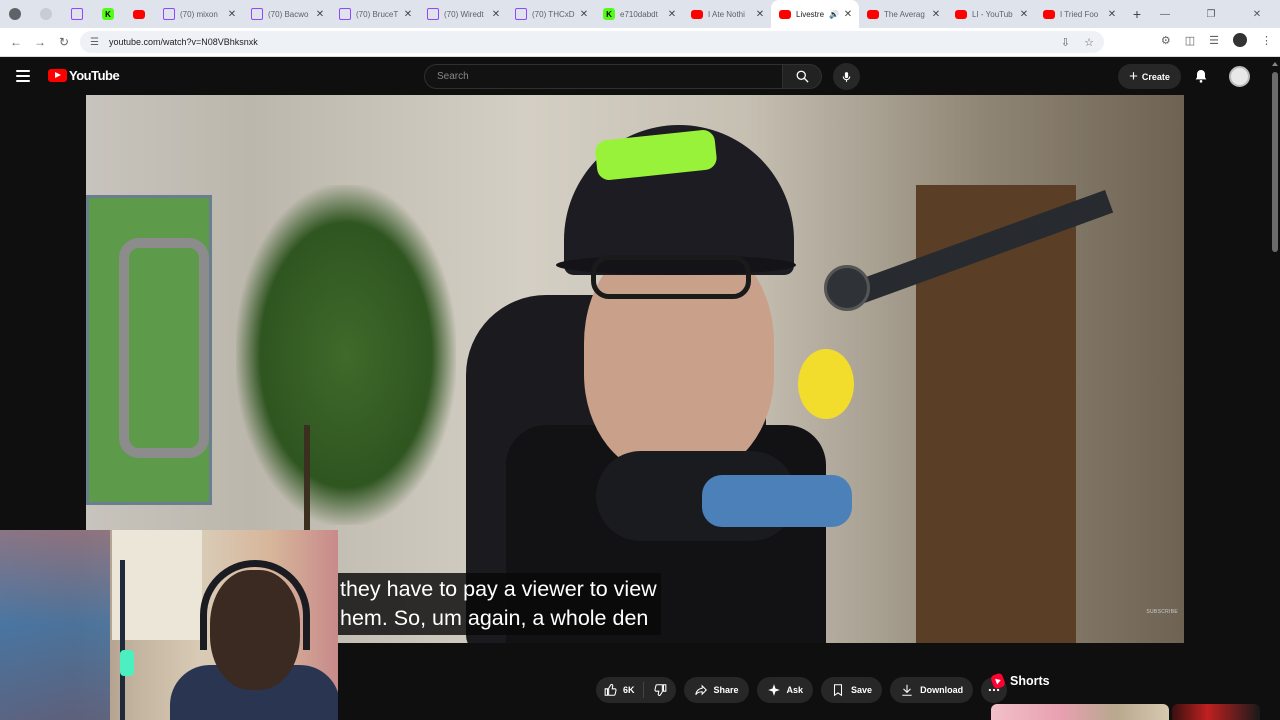 Image resolution: width=1280 pixels, height=720 pixels. I want to click on plant-trunk, so click(307, 485).